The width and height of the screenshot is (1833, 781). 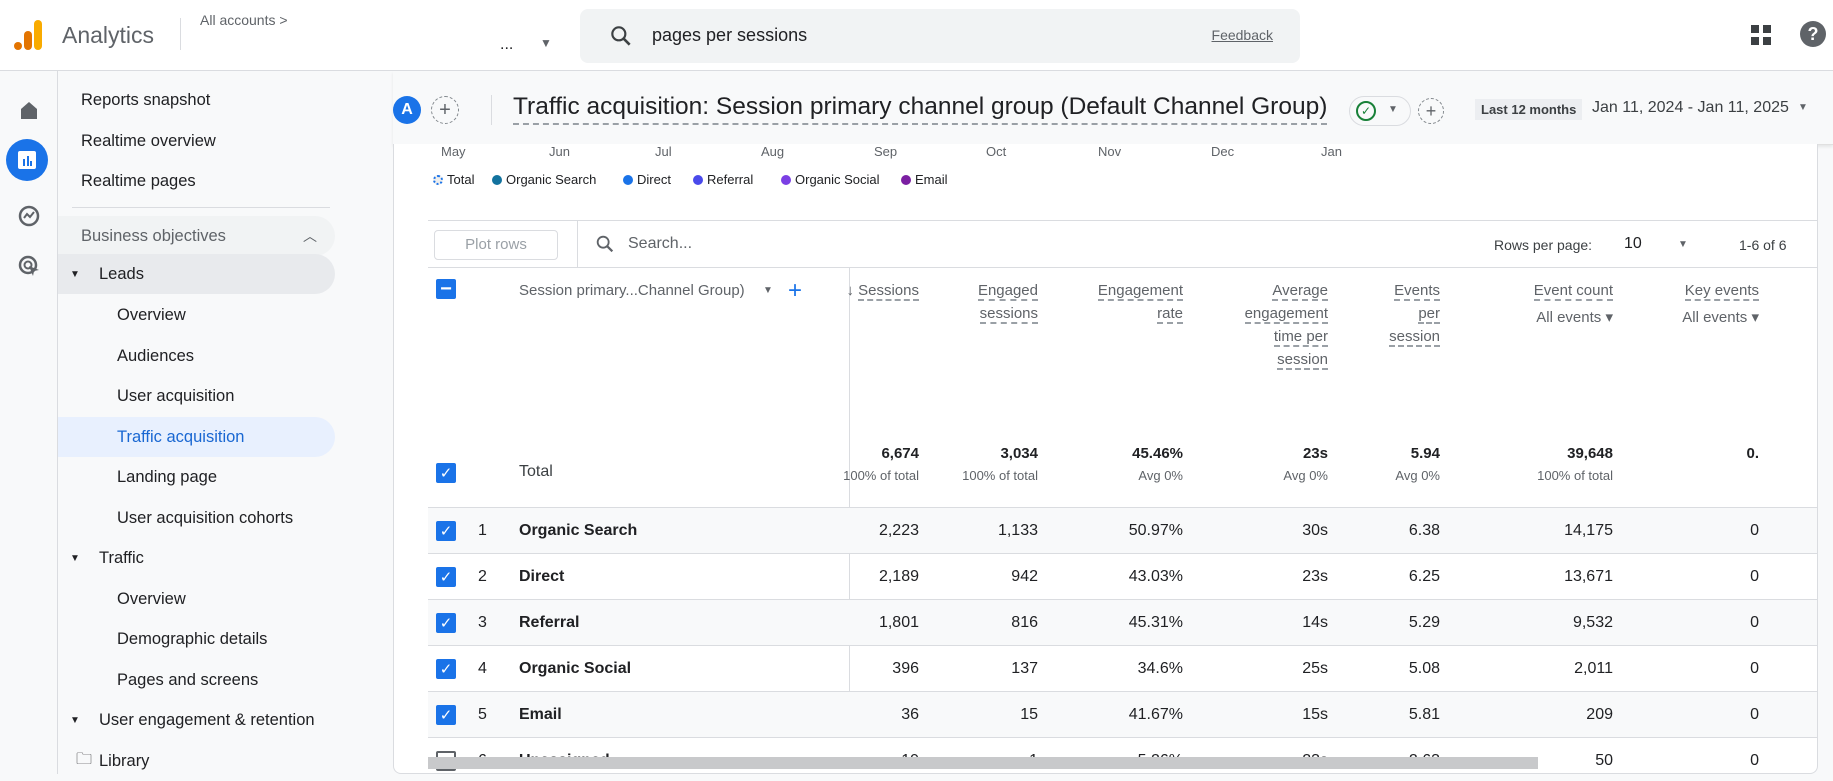 What do you see at coordinates (196, 599) in the screenshot?
I see `nav-traffic-overview: Overview` at bounding box center [196, 599].